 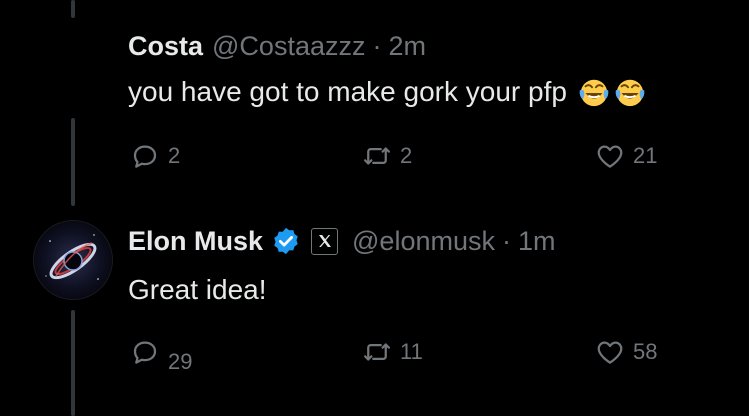 I want to click on like-count: 21, so click(x=645, y=155).